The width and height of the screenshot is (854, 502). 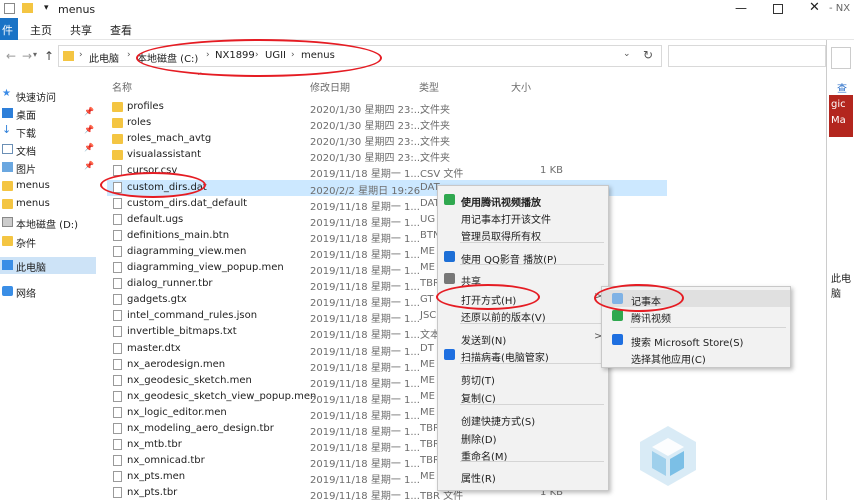 What do you see at coordinates (747, 56) in the screenshot?
I see `search-input` at bounding box center [747, 56].